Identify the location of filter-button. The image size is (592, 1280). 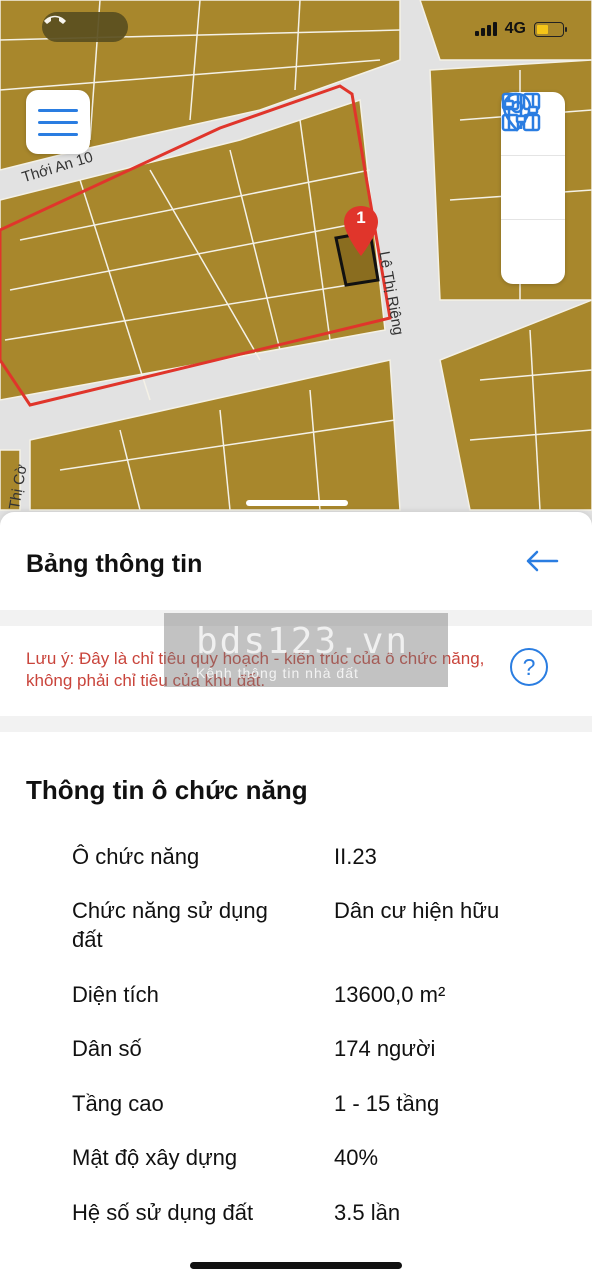
(533, 189).